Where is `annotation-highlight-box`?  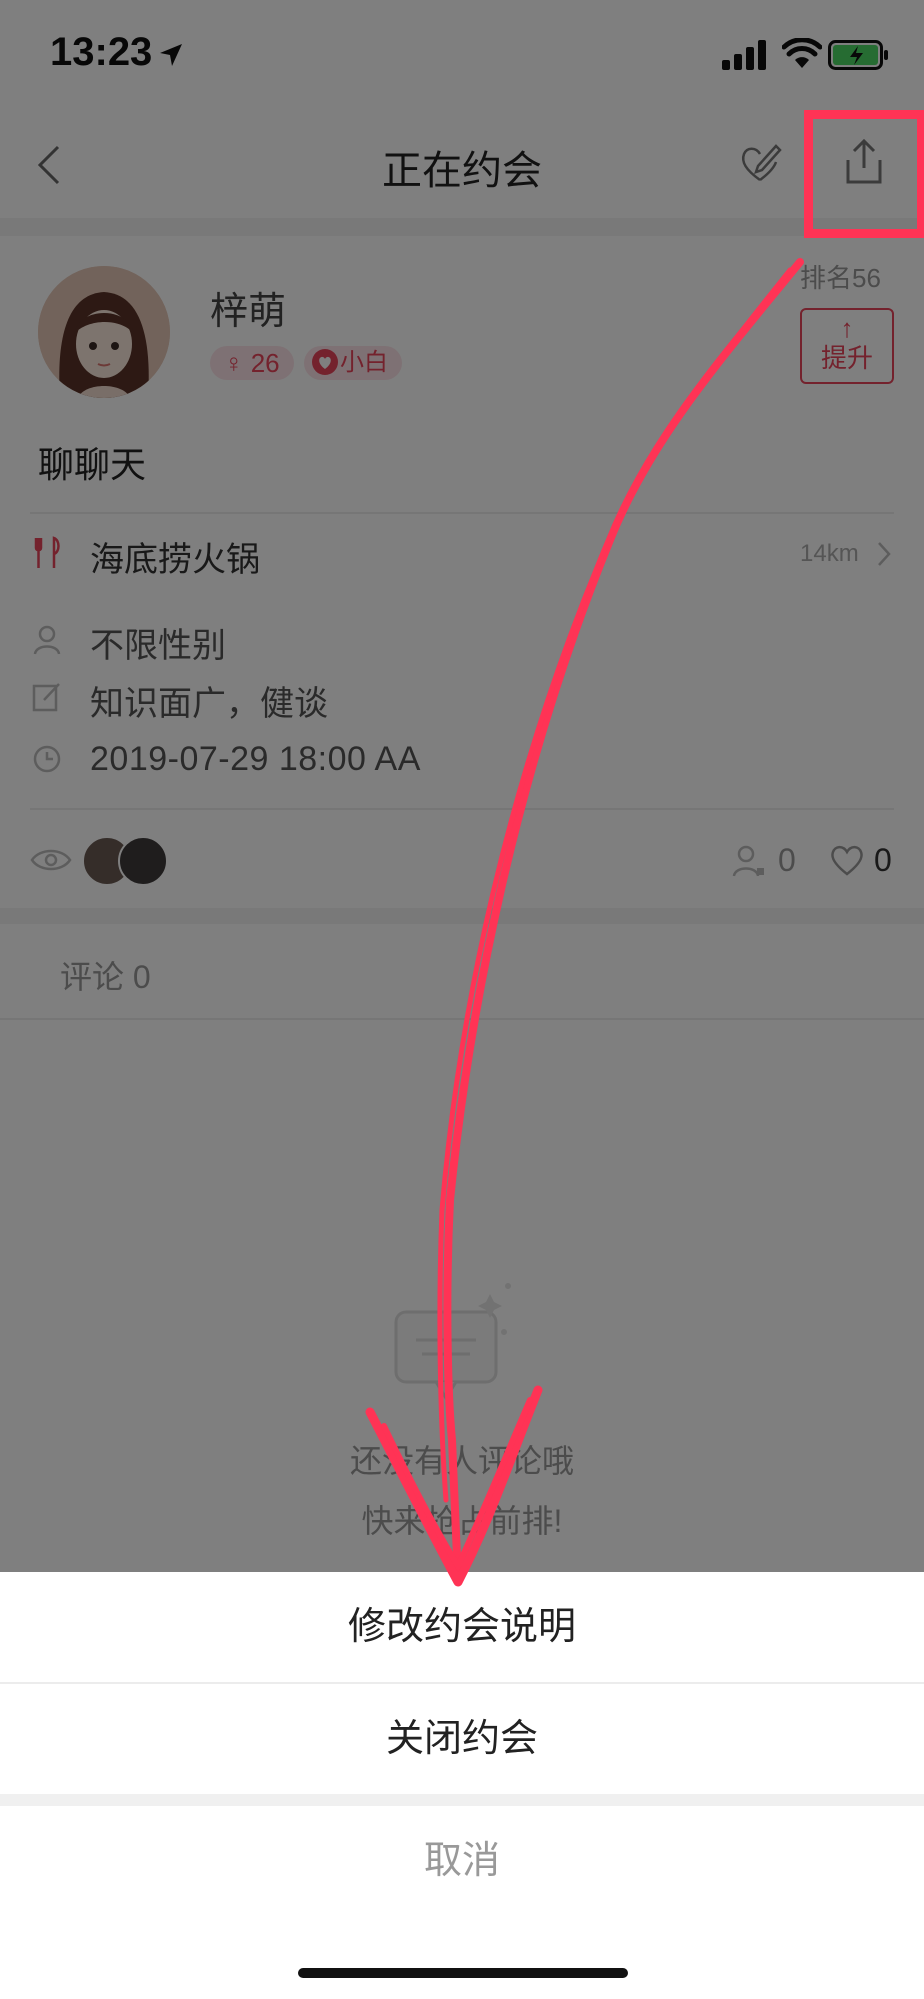
annotation-highlight-box is located at coordinates (864, 174).